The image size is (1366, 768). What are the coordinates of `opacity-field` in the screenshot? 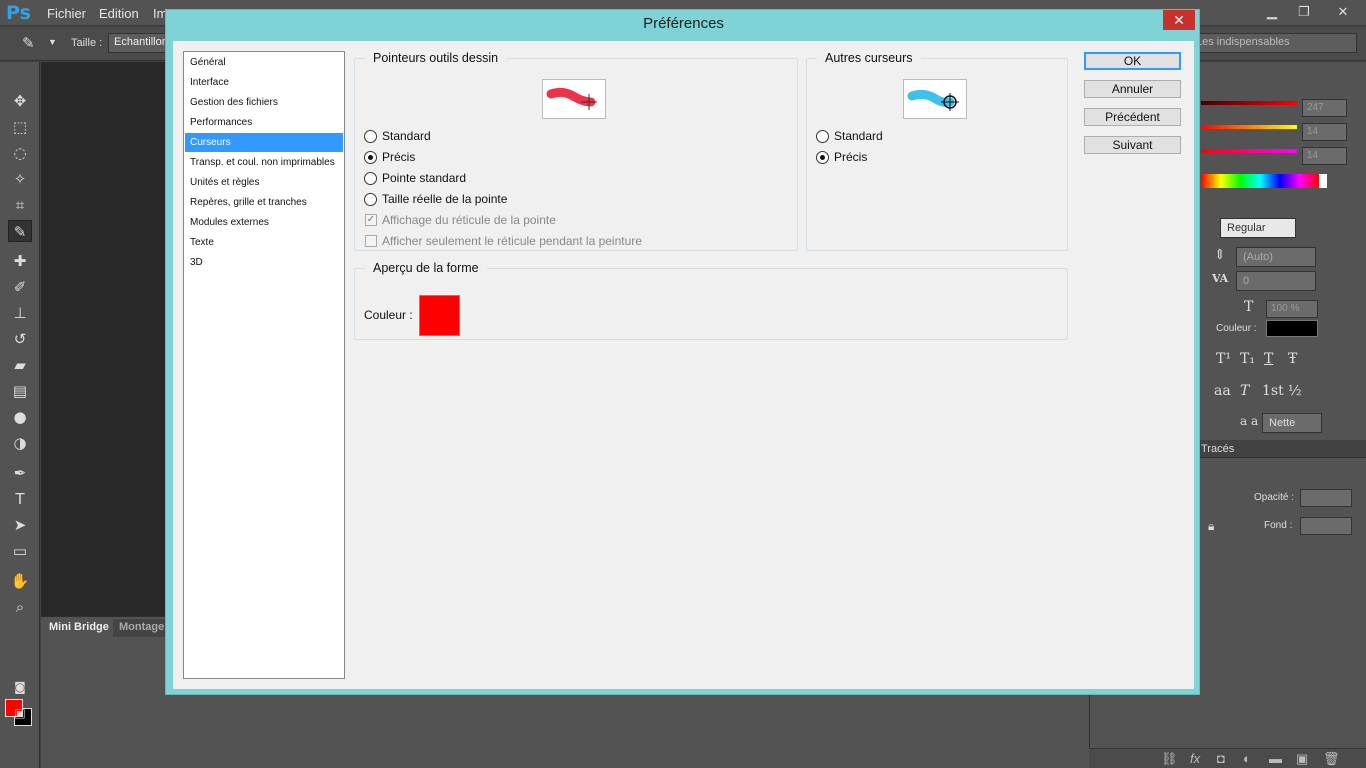 It's located at (1326, 498).